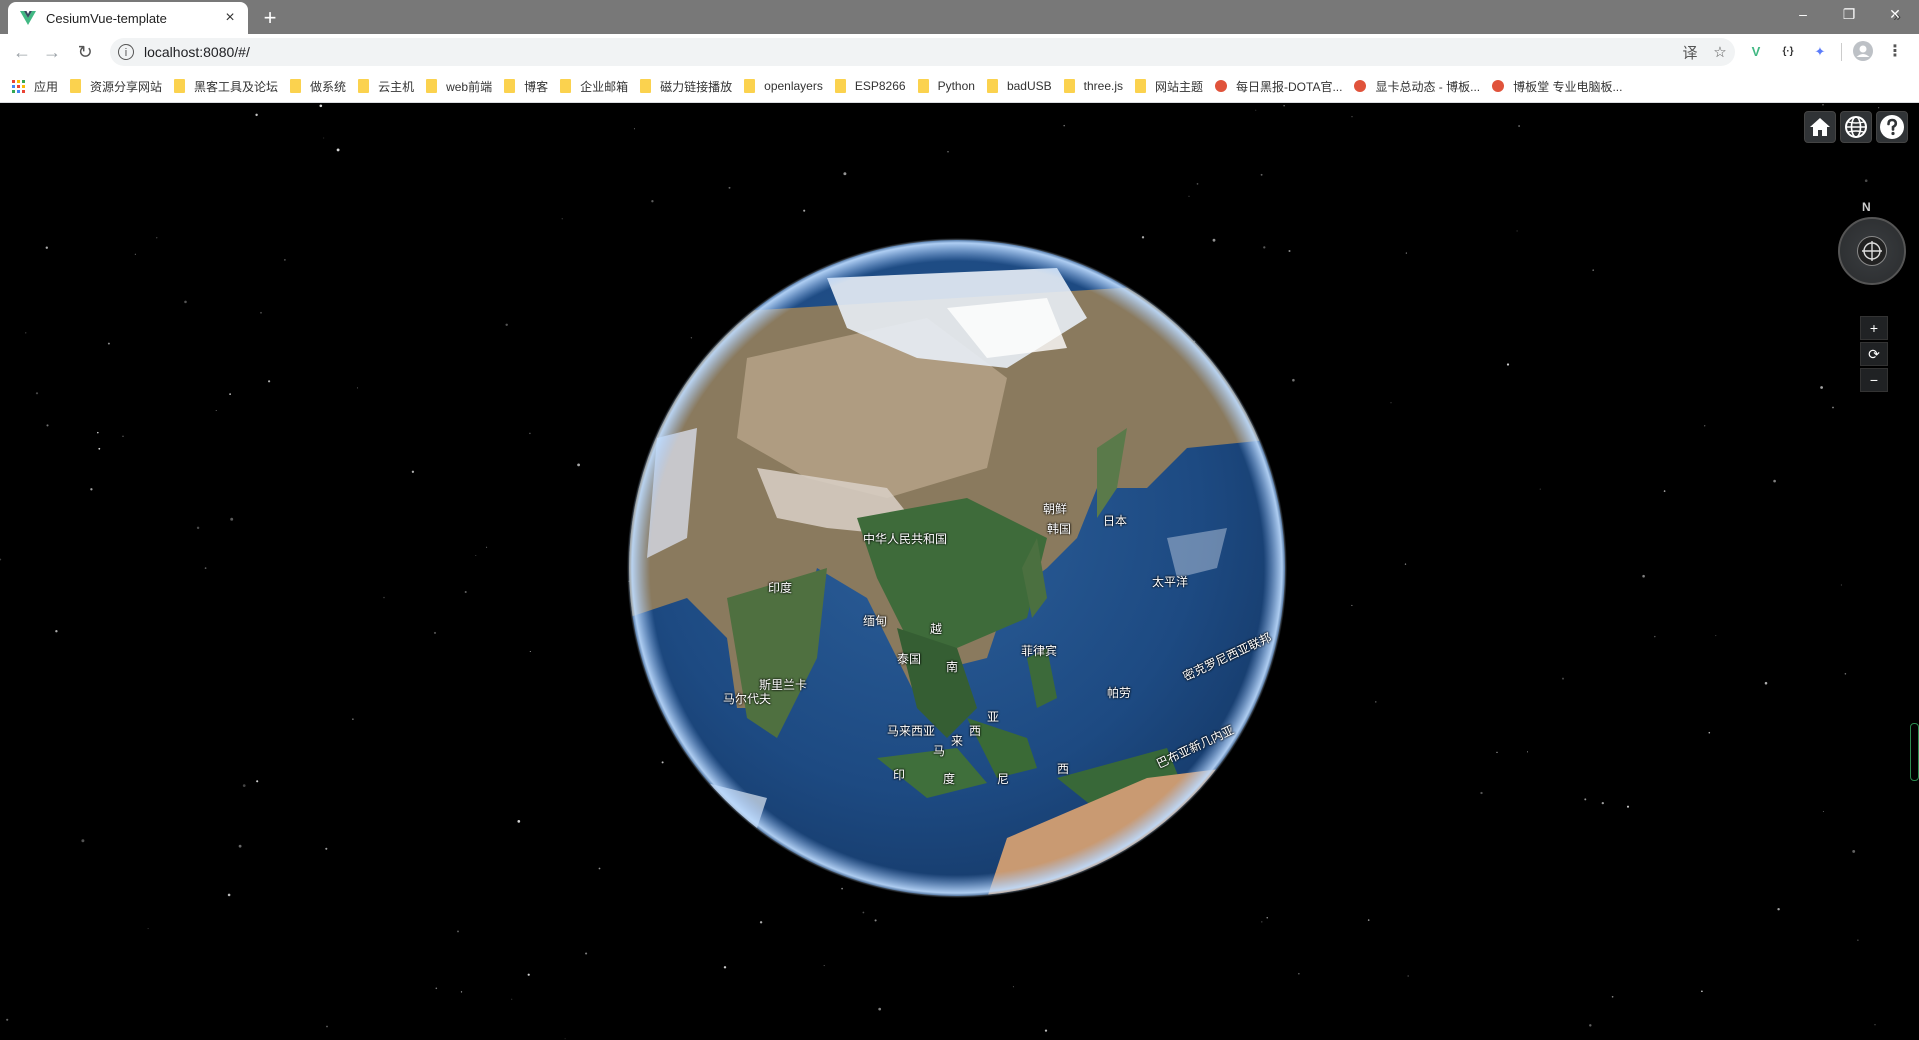 The image size is (1919, 1040). Describe the element at coordinates (911, 731) in the screenshot. I see `map-label-malaysia: 马来西亚` at that location.